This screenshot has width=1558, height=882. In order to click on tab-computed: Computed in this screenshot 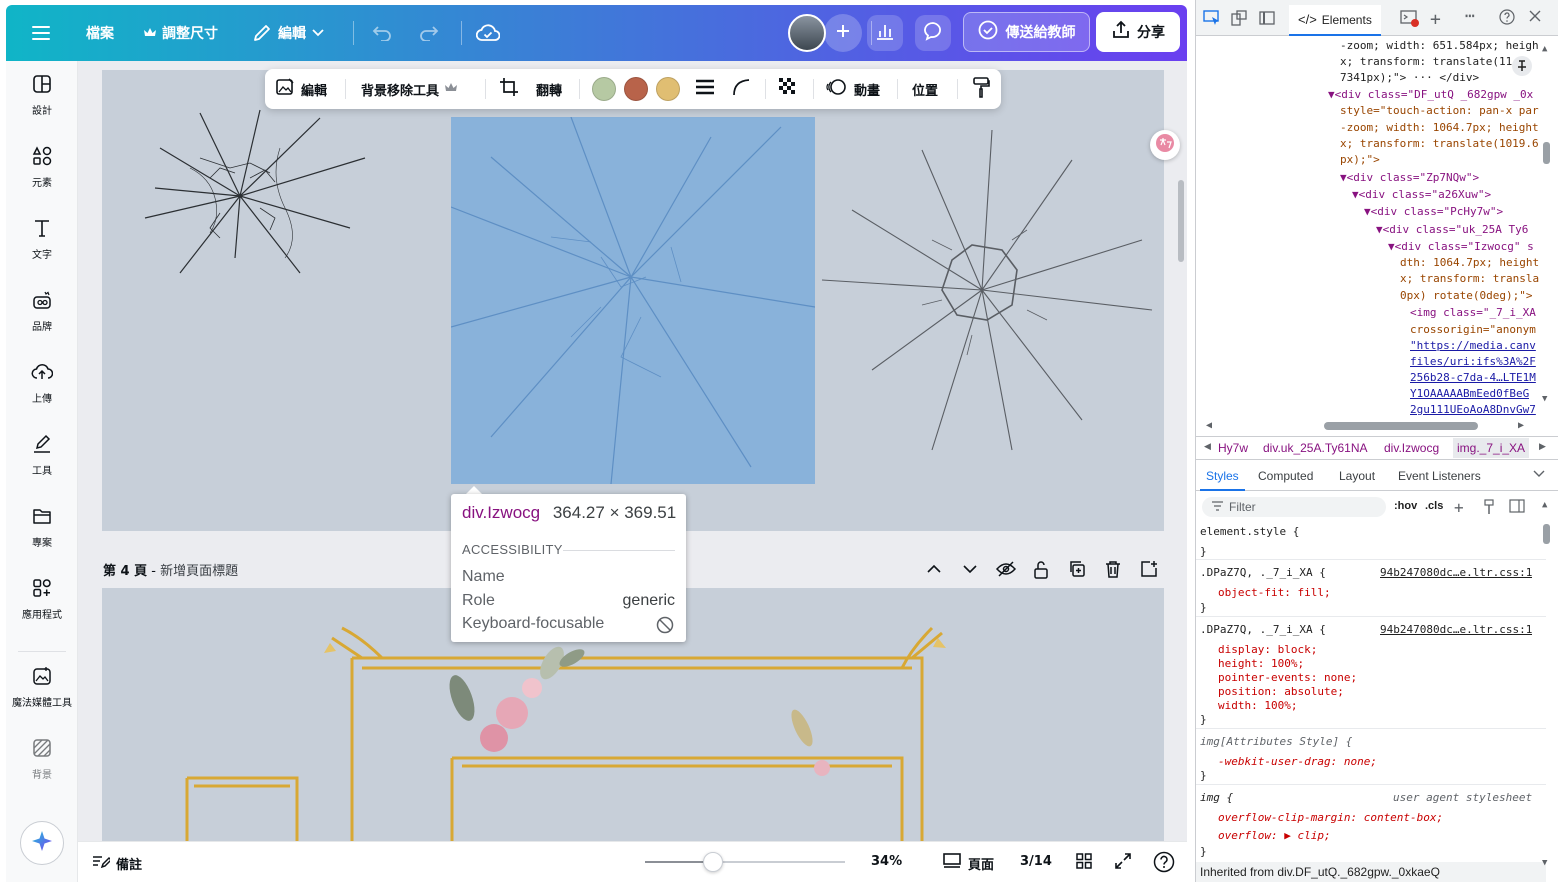, I will do `click(1285, 476)`.